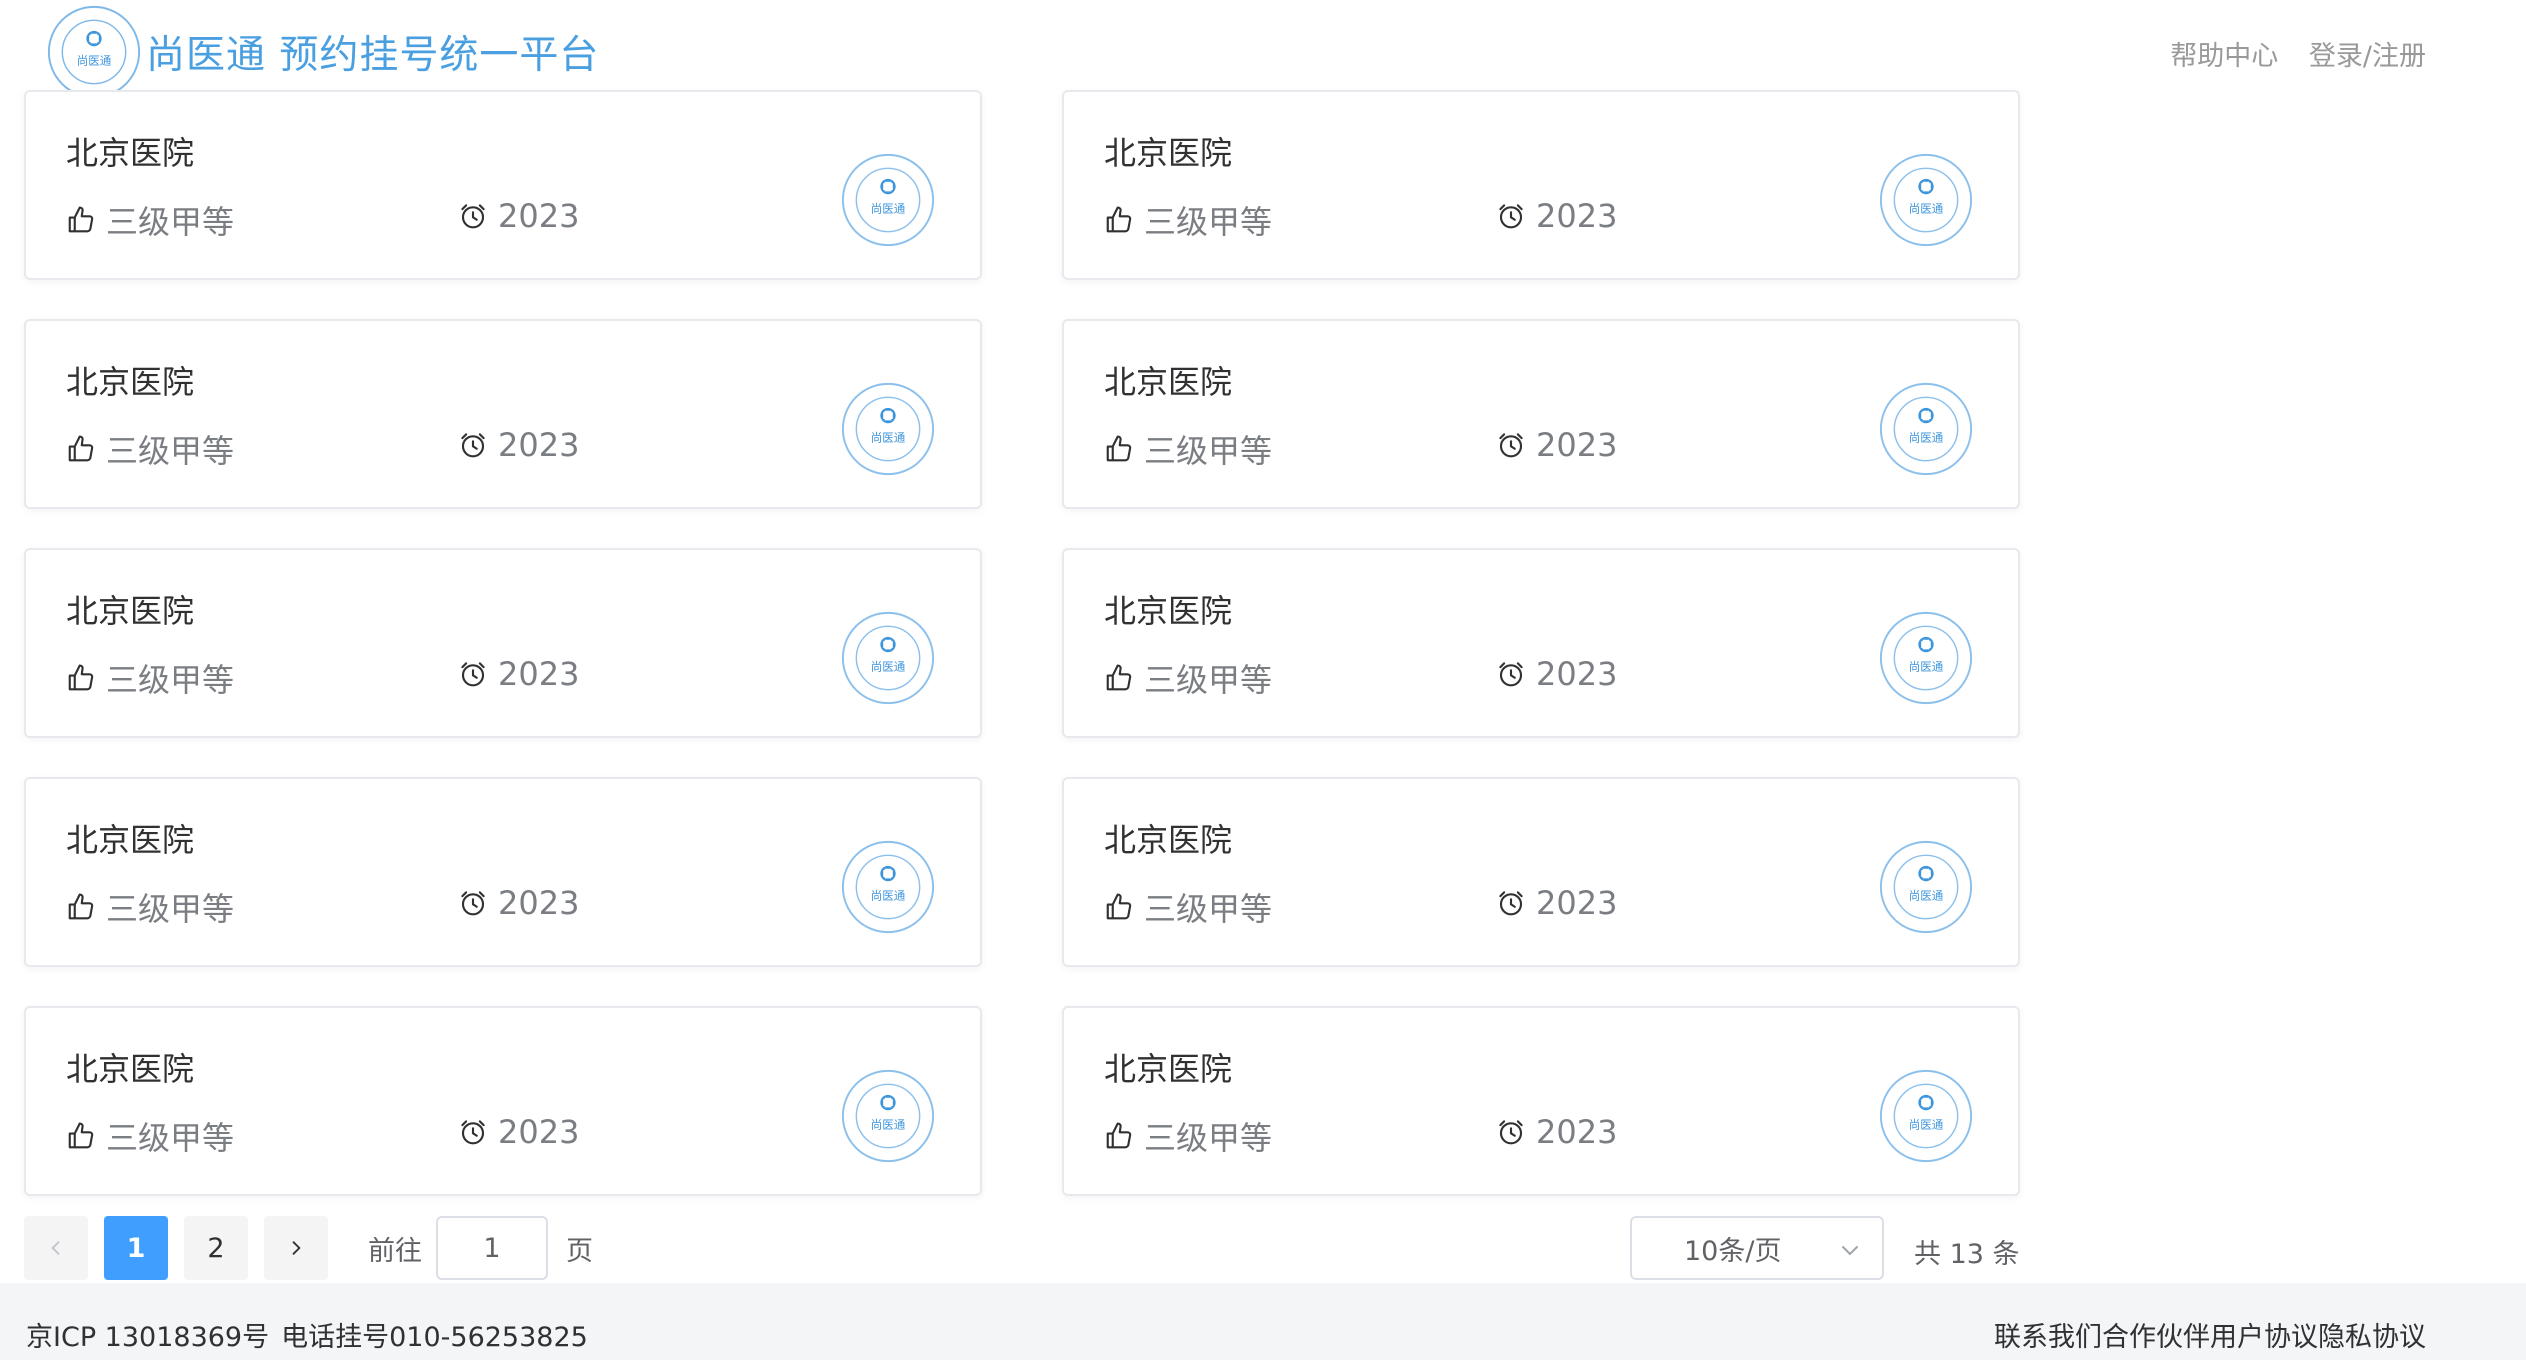 The width and height of the screenshot is (2526, 1360). I want to click on chevron-right-icon, so click(296, 1248).